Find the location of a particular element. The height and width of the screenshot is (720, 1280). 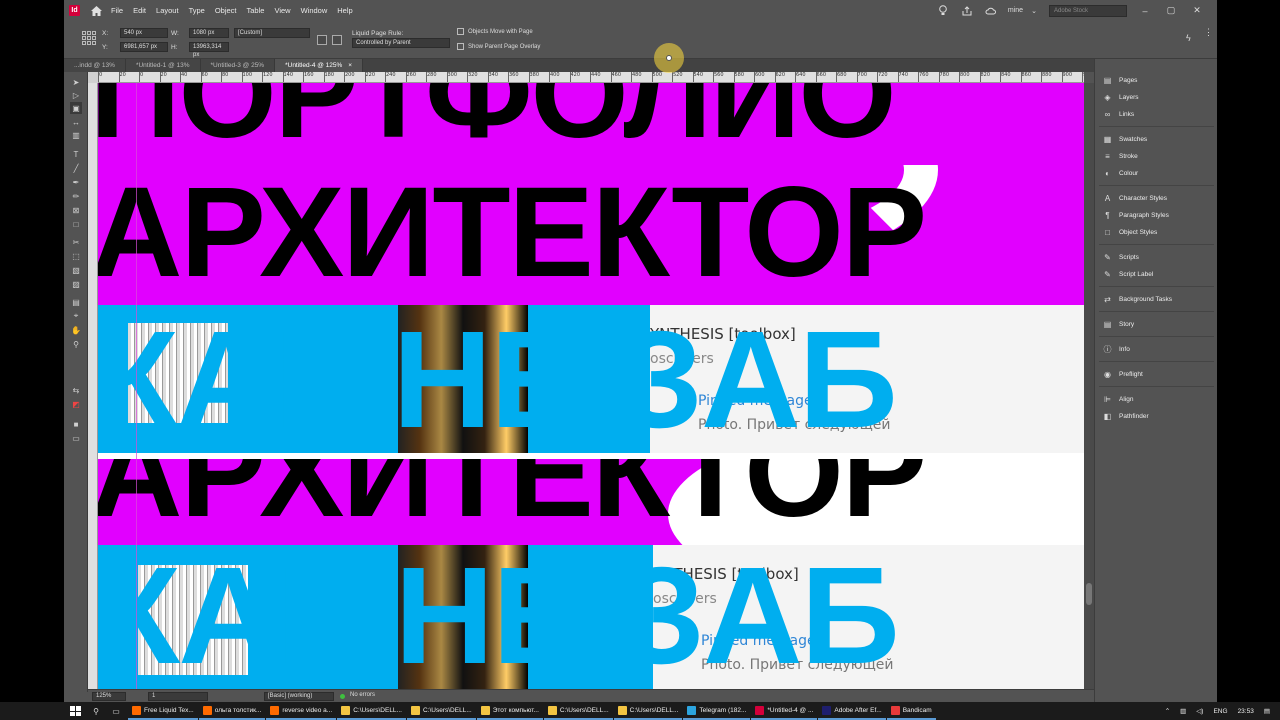

gradient-swatch-tool-icon: ▧ is located at coordinates (76, 270).